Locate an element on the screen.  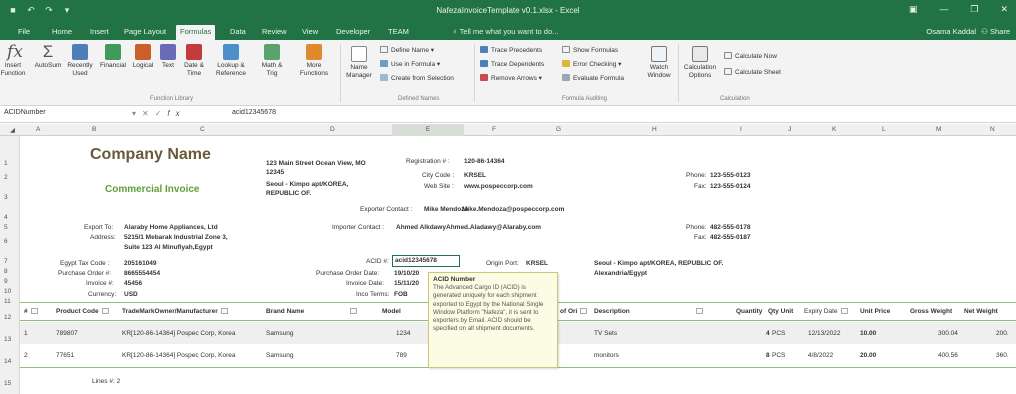
calculate-now-button: Calculate Now is located at coordinates (750, 56).